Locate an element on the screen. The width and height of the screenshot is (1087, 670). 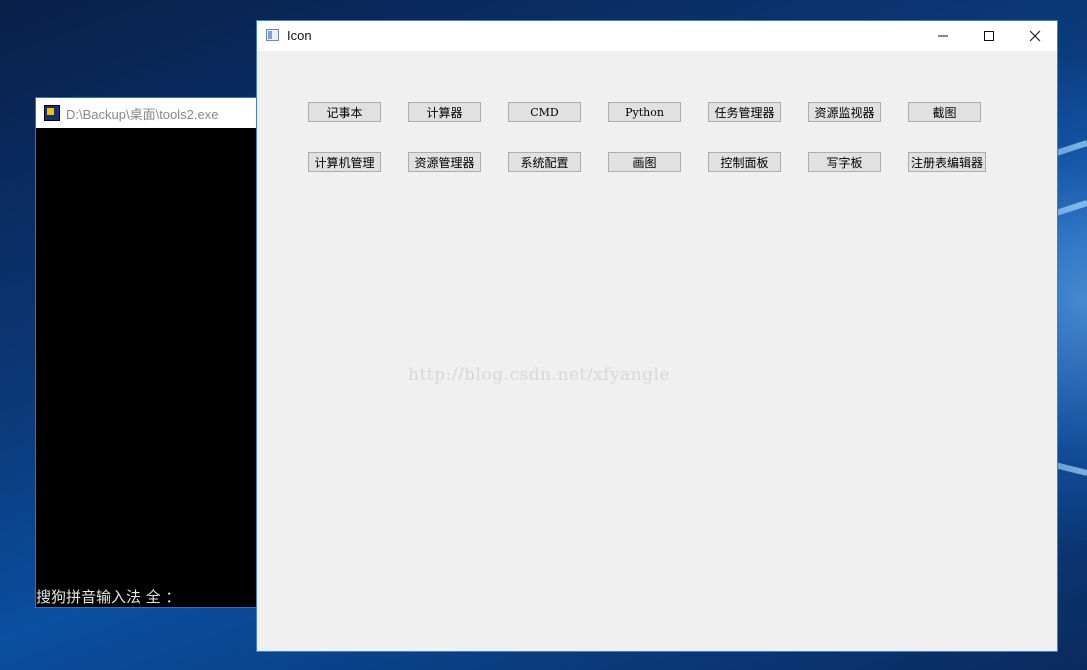
window-title: Icon is located at coordinates (299, 35).